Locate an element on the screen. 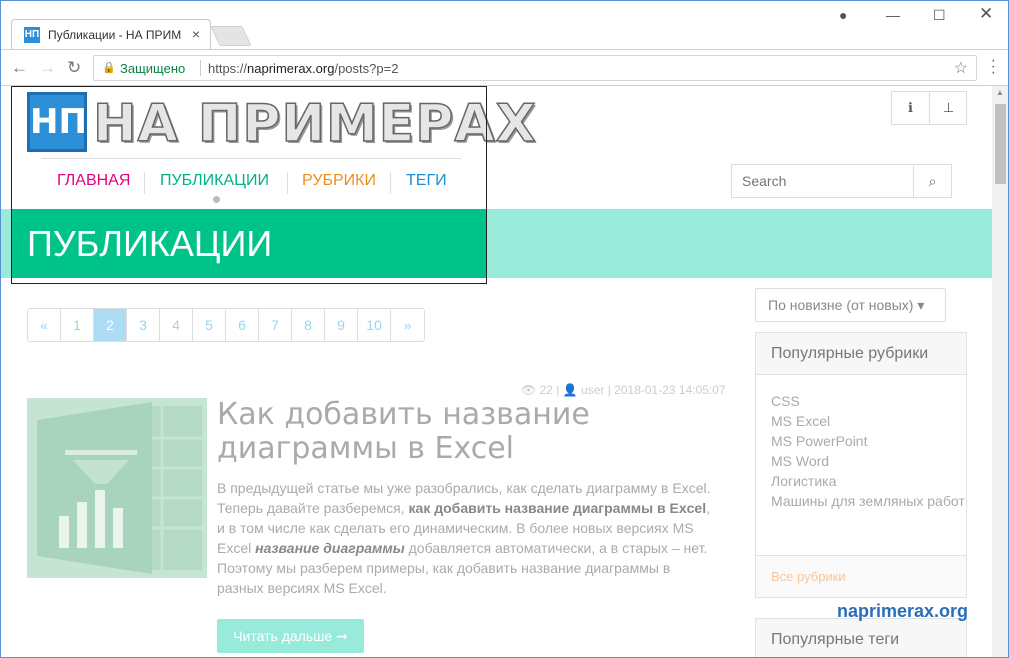 This screenshot has height=658, width=1009. popular-tags-panel: Популярные теги is located at coordinates (861, 637).